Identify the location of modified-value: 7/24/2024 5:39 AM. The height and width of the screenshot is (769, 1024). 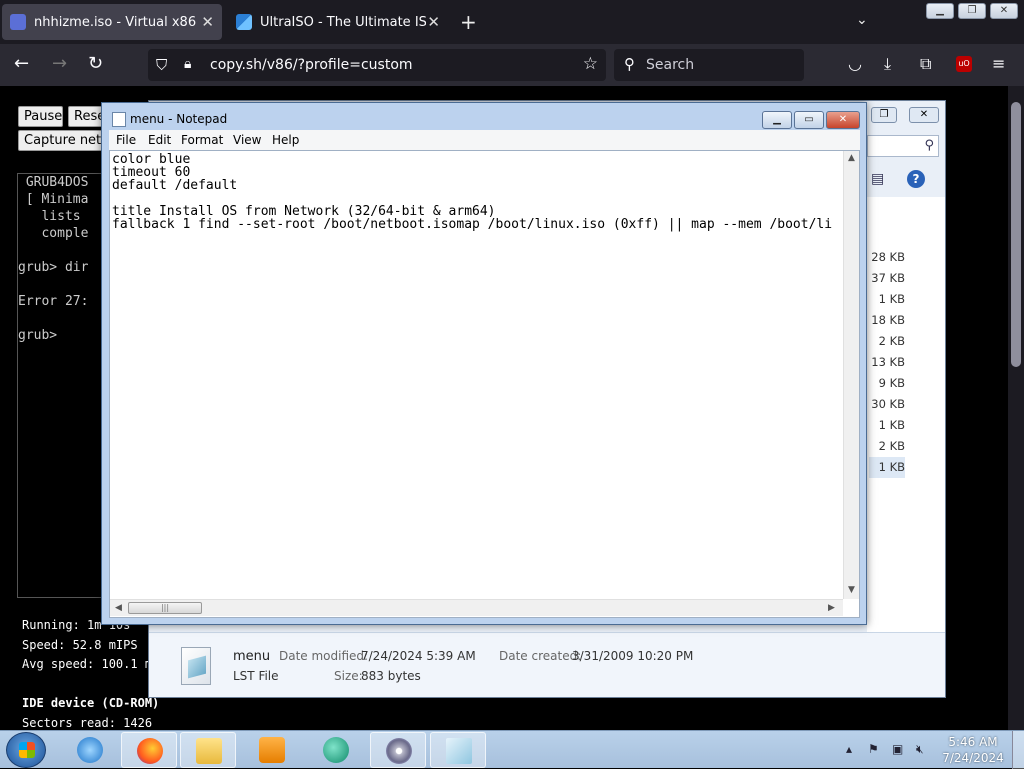
(418, 656).